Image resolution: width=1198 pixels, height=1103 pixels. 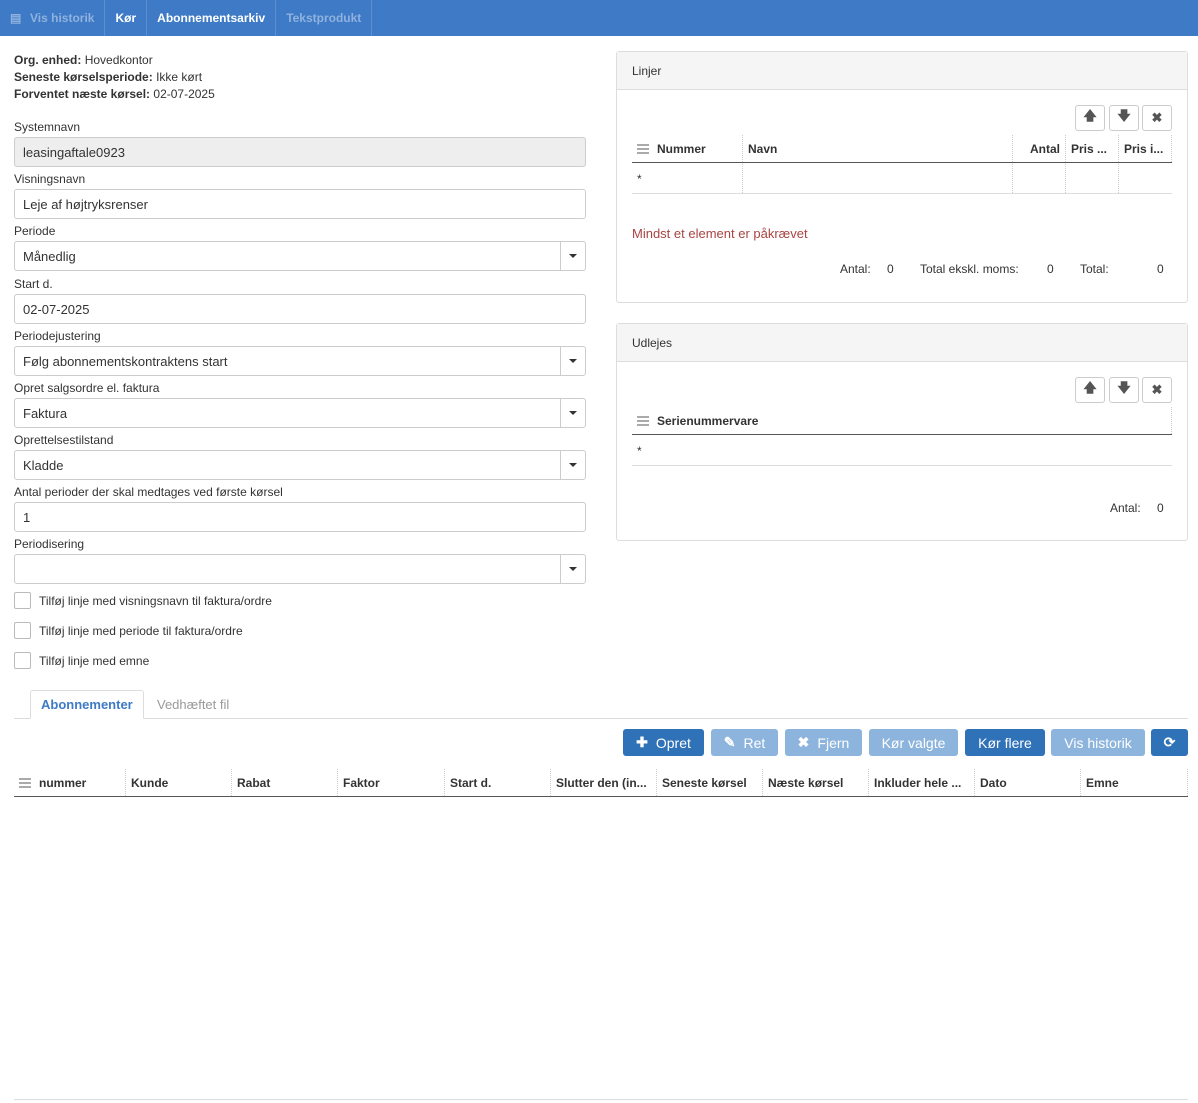 I want to click on fjern-button: ✖ Fjern, so click(x=823, y=742).